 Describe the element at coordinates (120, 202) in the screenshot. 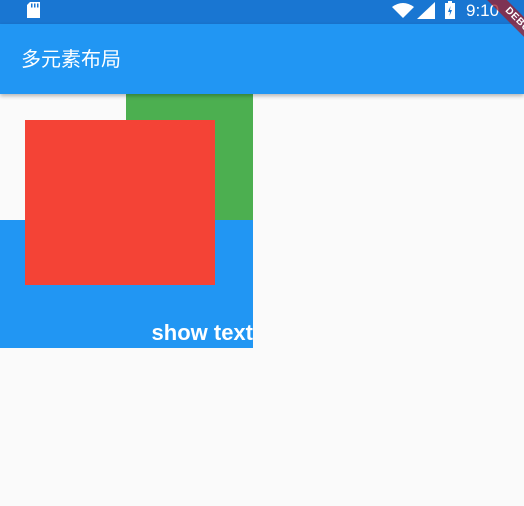

I see `red-container` at that location.